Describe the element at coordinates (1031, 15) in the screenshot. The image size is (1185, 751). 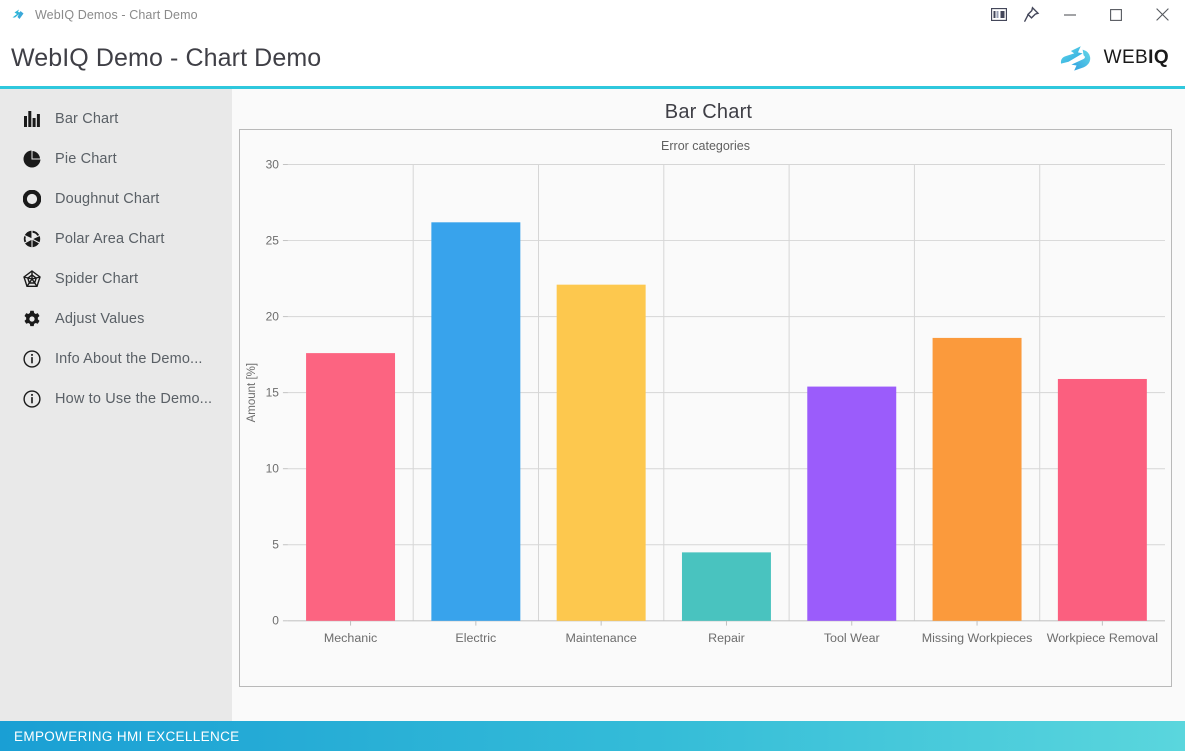
I see `pin-icon` at that location.